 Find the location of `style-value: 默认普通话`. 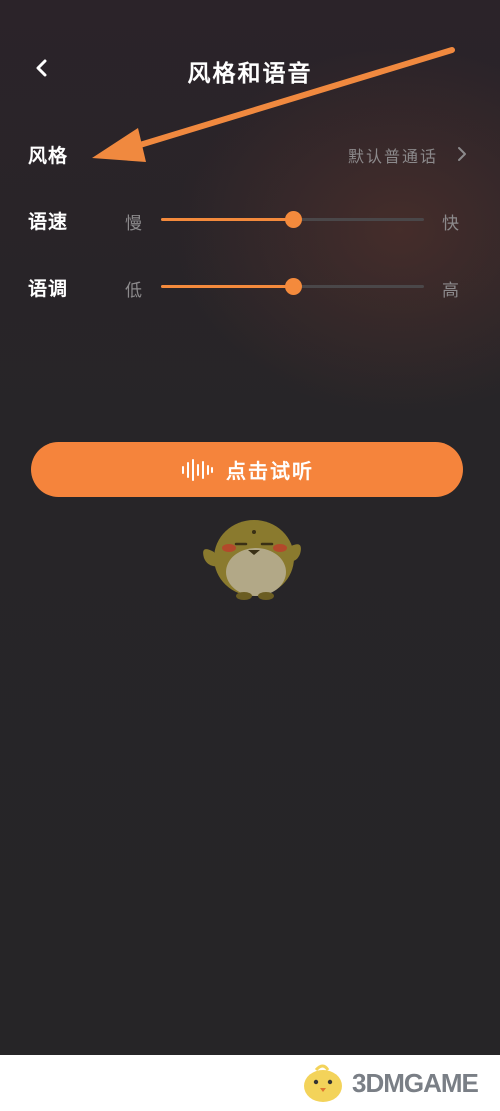

style-value: 默认普通话 is located at coordinates (392, 156).